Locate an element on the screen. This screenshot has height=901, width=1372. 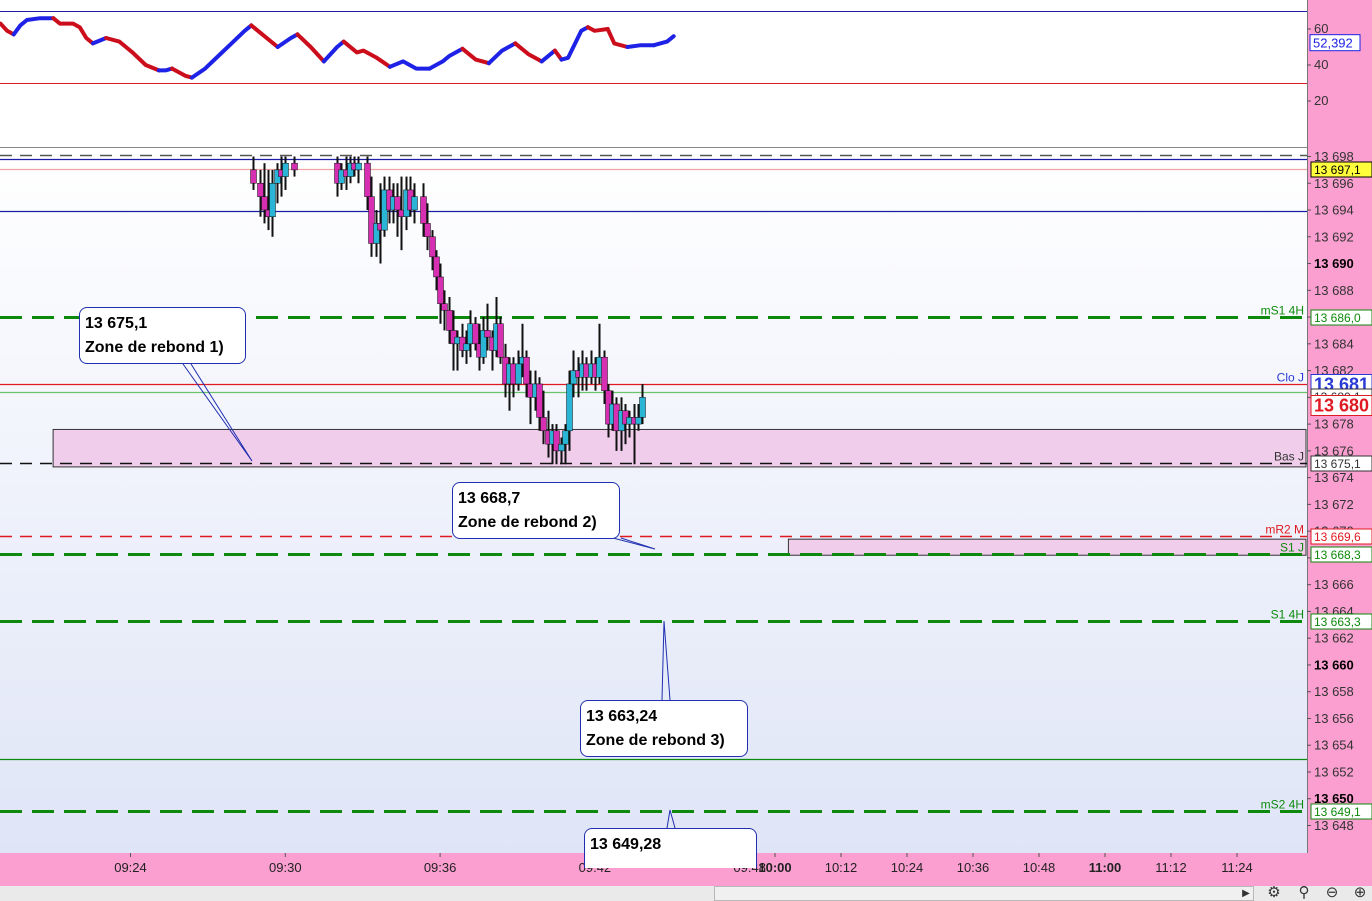
price-tick-label: 13 658 is located at coordinates (1334, 691).